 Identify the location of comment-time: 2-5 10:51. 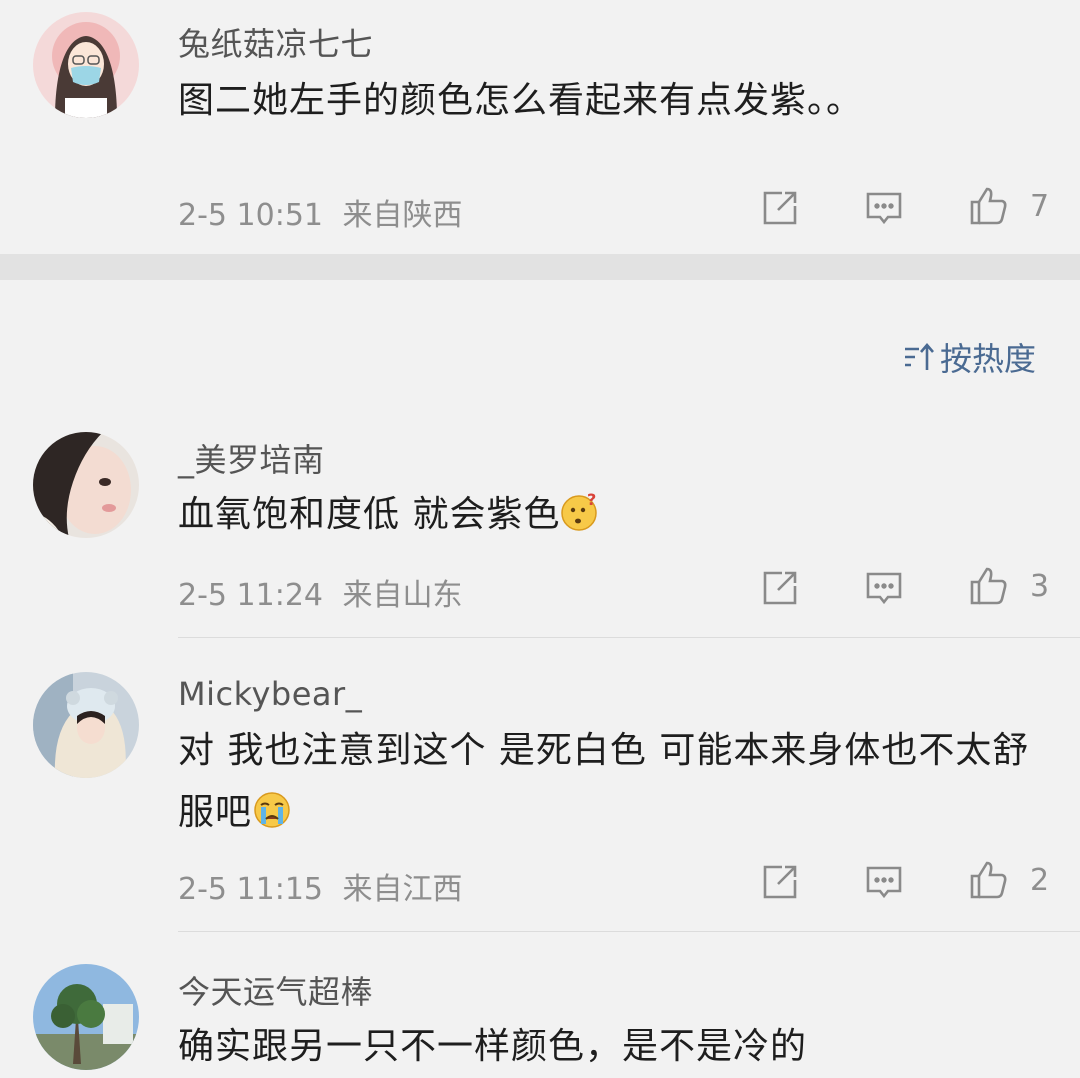
(250, 215).